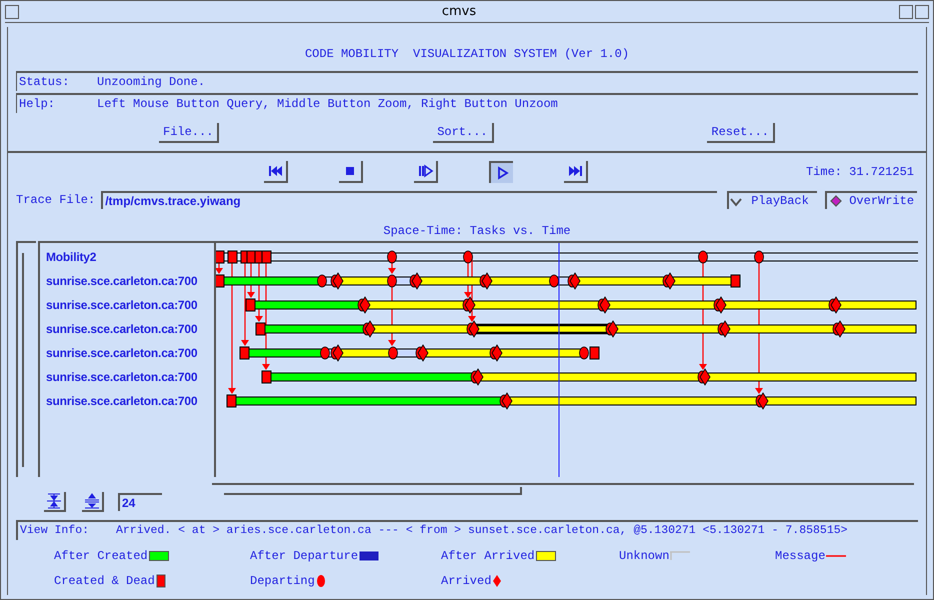 The image size is (934, 600). I want to click on help-text: Left Mouse Button Query, Middle Button Zoom, Right Button Unzoom, so click(327, 104).